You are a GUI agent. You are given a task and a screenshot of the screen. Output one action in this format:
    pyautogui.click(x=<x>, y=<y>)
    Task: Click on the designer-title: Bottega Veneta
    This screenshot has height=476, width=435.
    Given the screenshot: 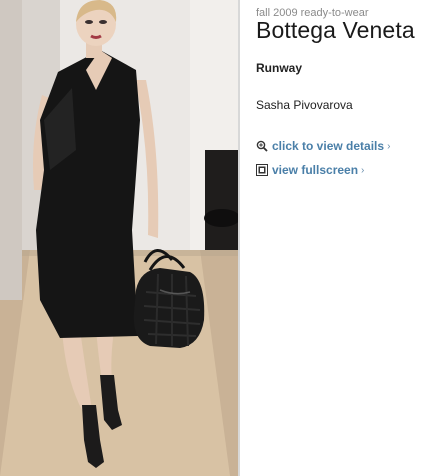 What is the action you would take?
    pyautogui.click(x=335, y=30)
    